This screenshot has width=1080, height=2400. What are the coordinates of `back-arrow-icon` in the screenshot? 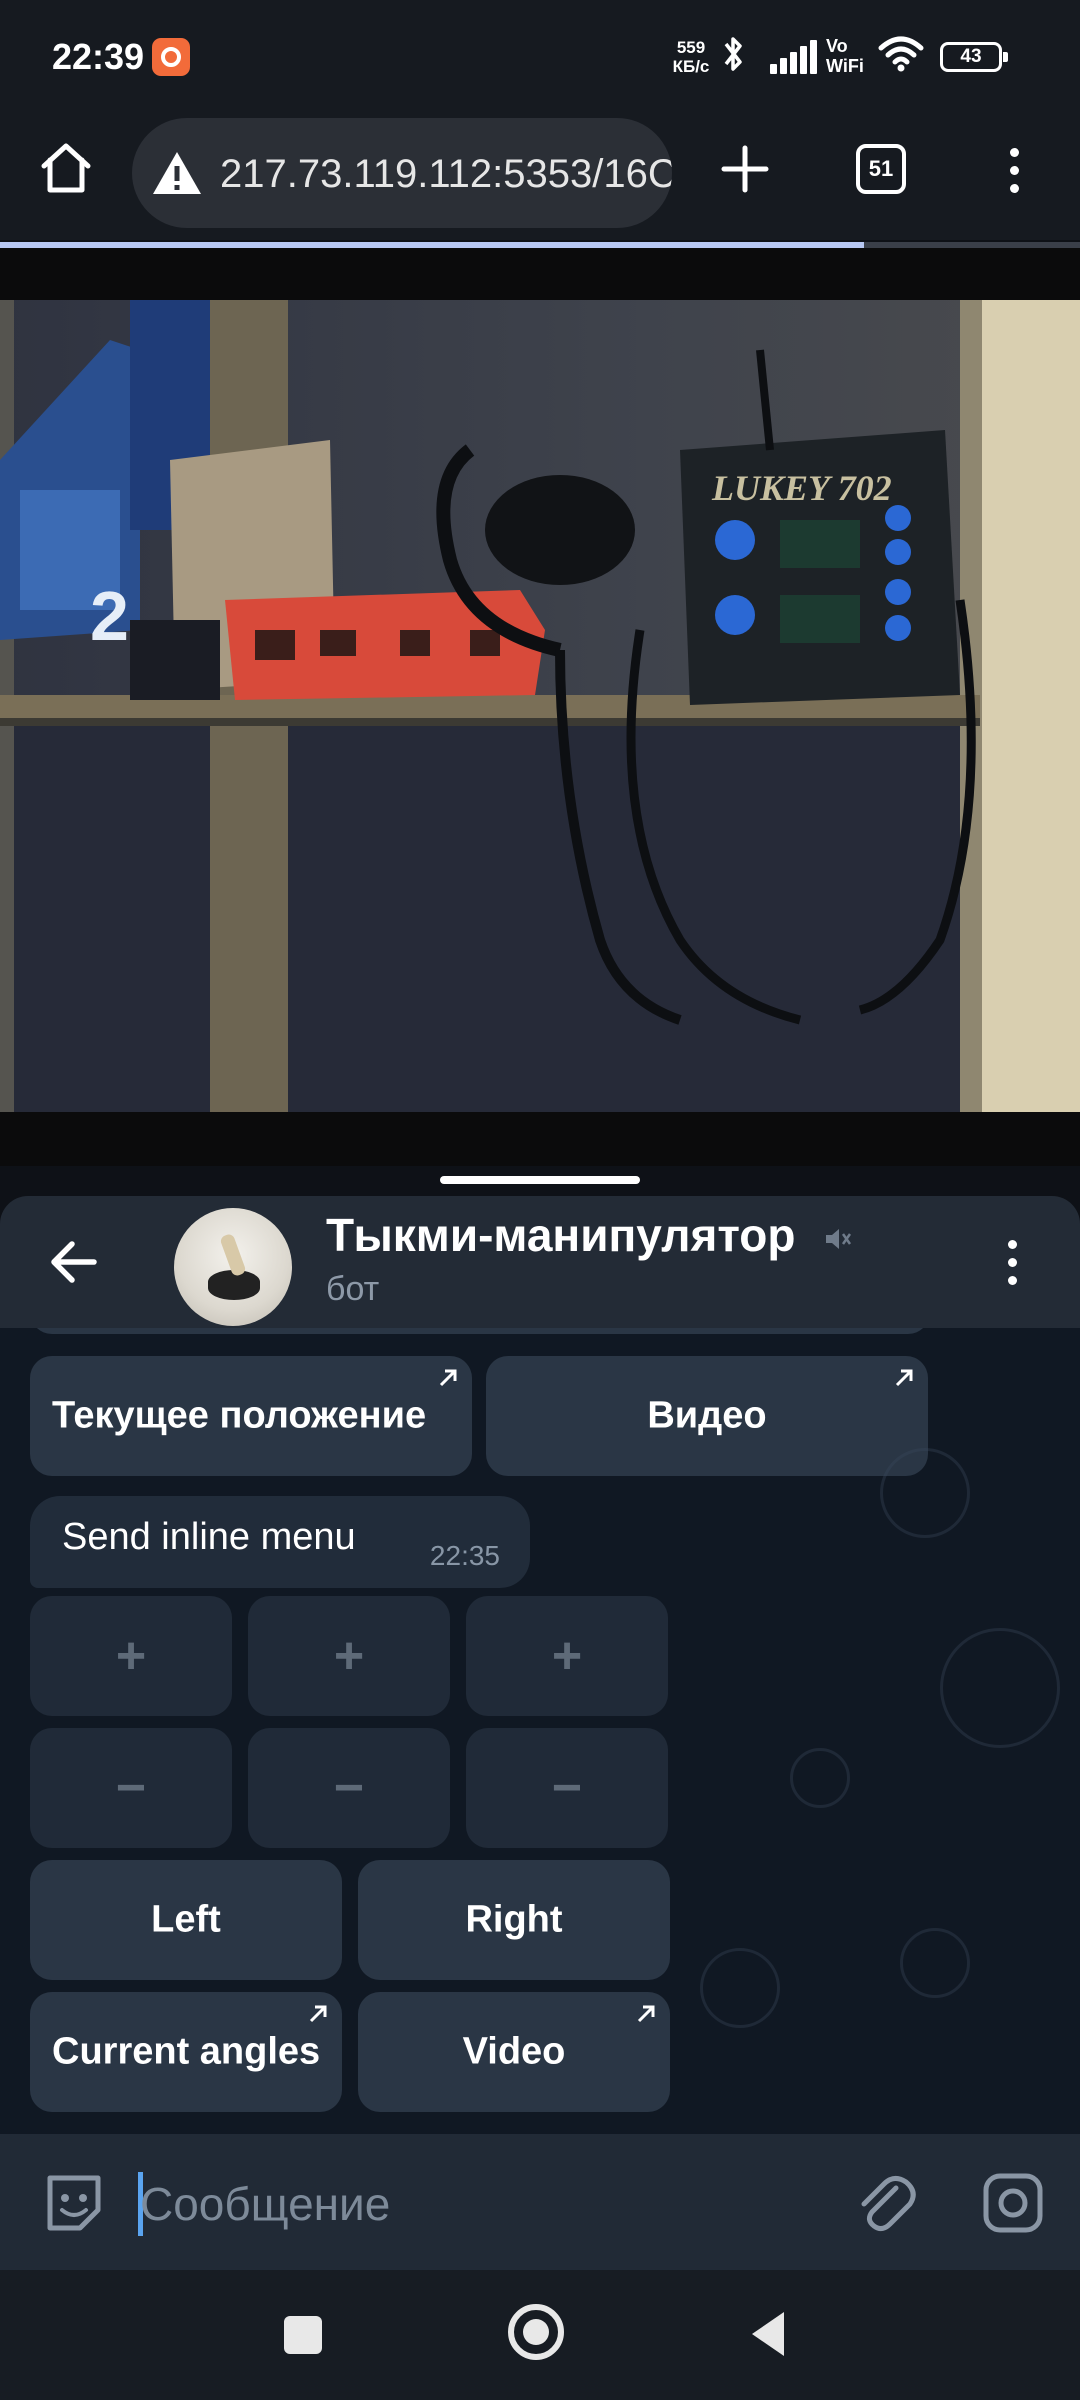 It's located at (74, 1262).